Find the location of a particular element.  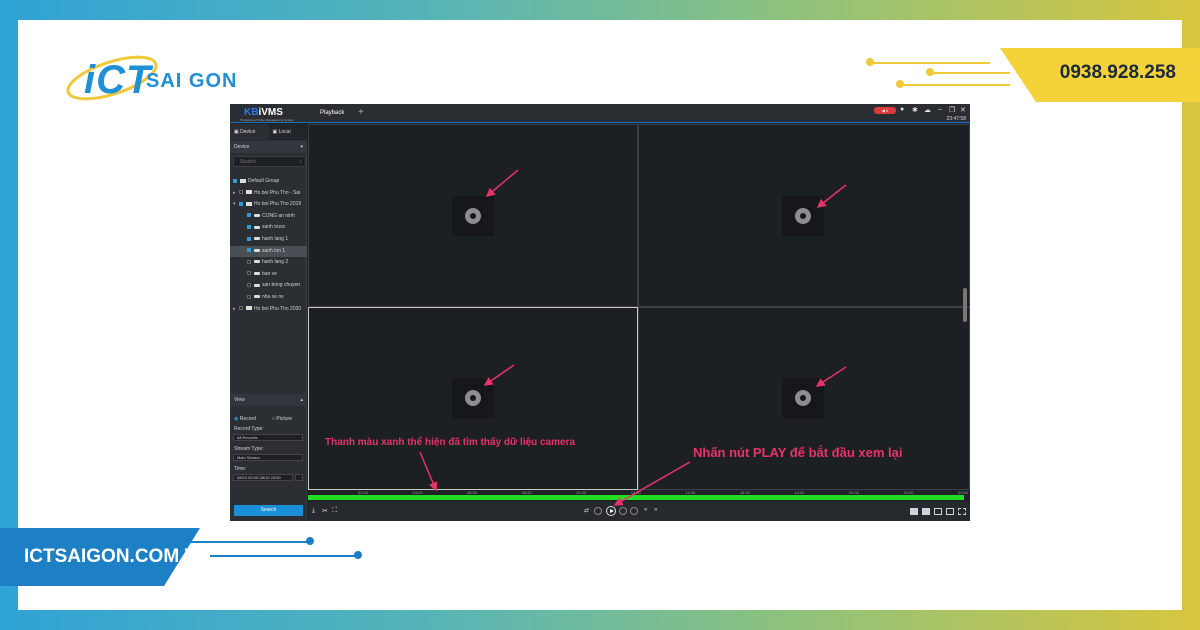

fullscreen-select-icon: ⛶ is located at coordinates (334, 511).